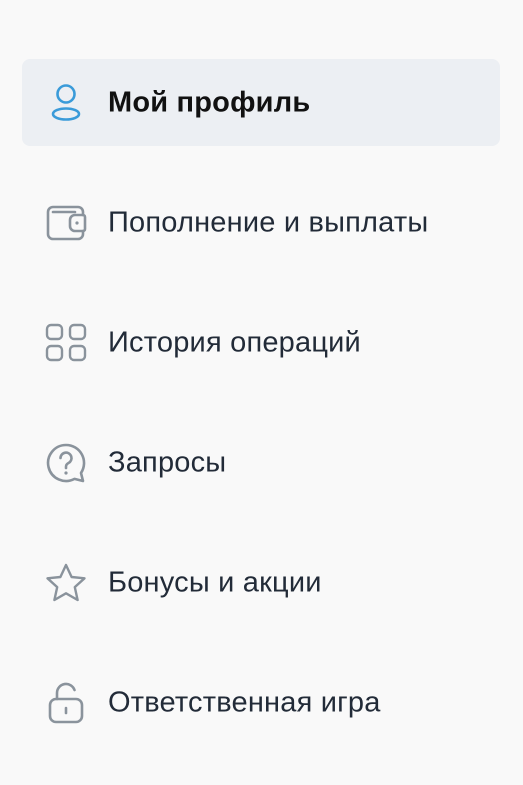 The image size is (523, 785). I want to click on menu-item-label: Ответственная игра, so click(244, 702).